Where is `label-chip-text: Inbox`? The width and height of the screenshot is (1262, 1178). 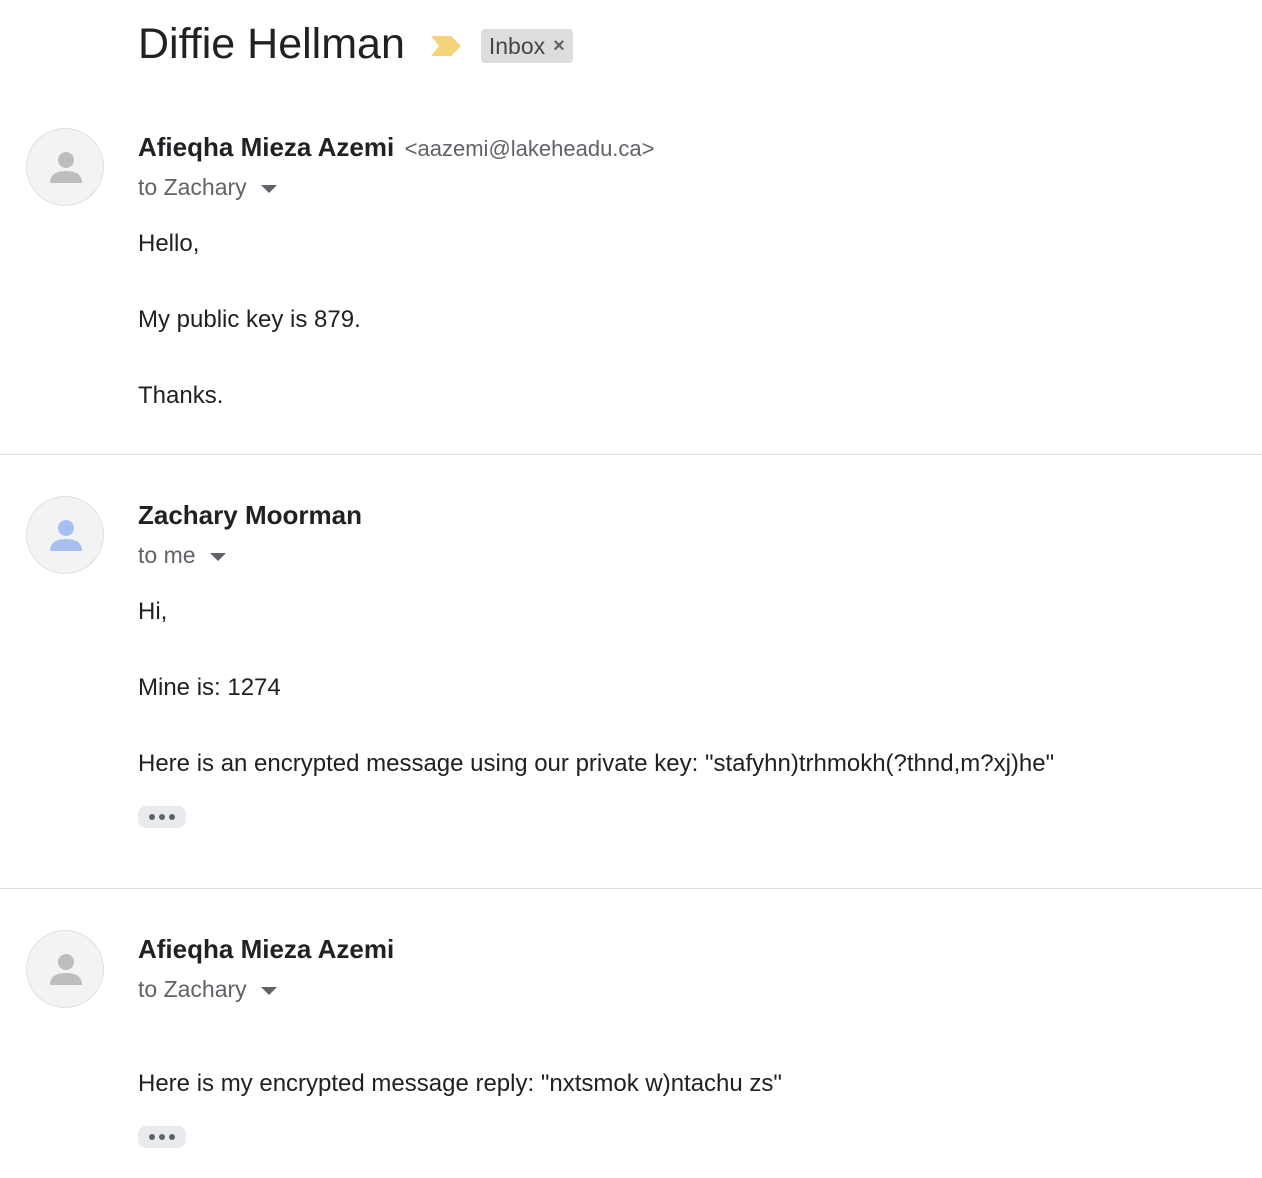
label-chip-text: Inbox is located at coordinates (517, 45).